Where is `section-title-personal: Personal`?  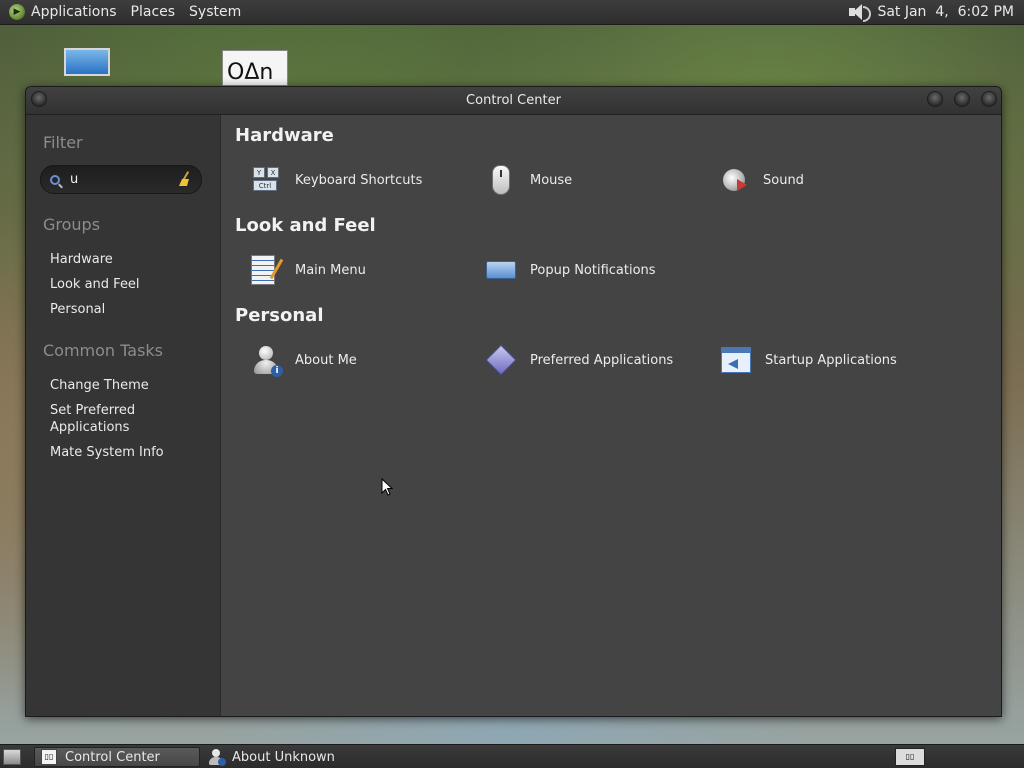
section-title-personal: Personal is located at coordinates (279, 315).